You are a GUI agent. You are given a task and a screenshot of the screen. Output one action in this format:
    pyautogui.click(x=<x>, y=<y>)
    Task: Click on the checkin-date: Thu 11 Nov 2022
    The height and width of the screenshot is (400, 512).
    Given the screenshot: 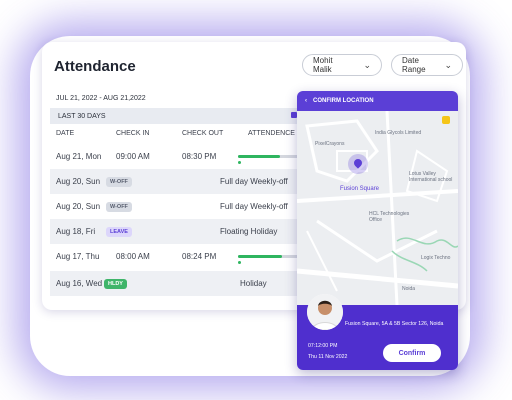 What is the action you would take?
    pyautogui.click(x=328, y=357)
    